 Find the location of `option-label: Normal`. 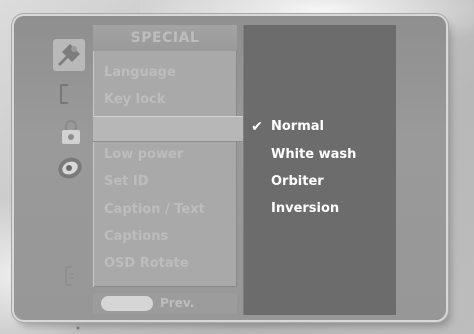

option-label: Normal is located at coordinates (297, 126).